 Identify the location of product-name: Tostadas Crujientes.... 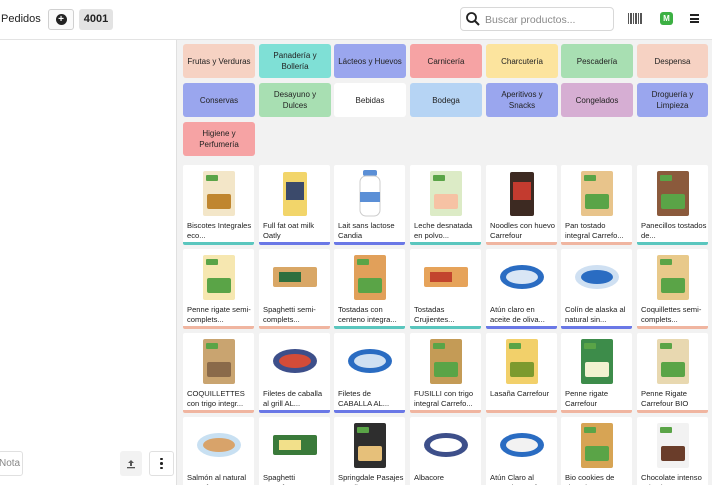
(434, 314).